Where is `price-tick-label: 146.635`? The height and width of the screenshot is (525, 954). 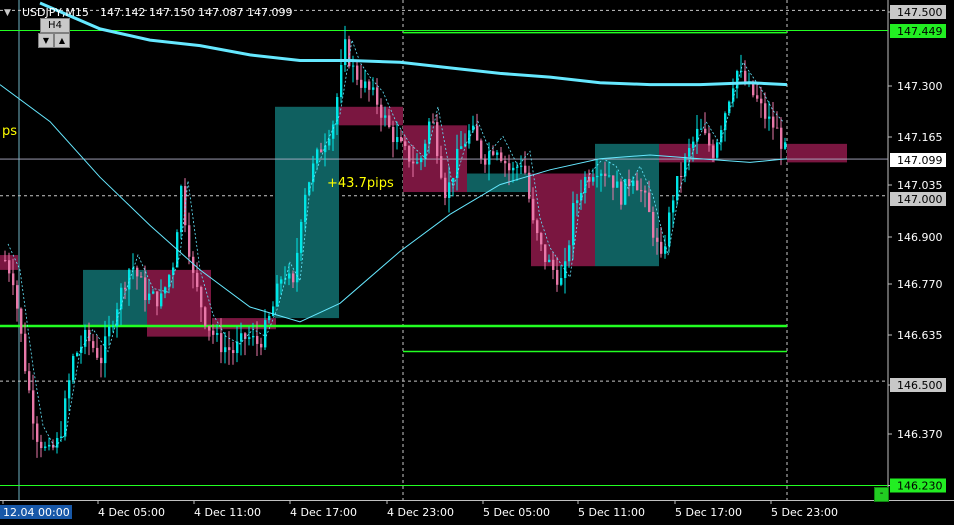
price-tick-label: 146.635 is located at coordinates (920, 335).